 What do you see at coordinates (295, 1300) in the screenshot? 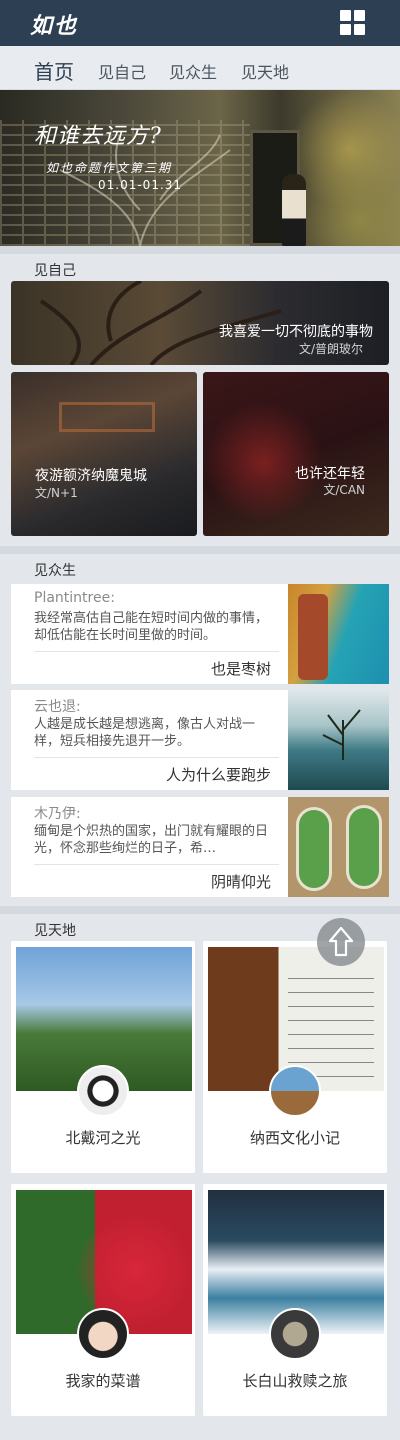
I see `world-card: 长白山救赎之旅` at bounding box center [295, 1300].